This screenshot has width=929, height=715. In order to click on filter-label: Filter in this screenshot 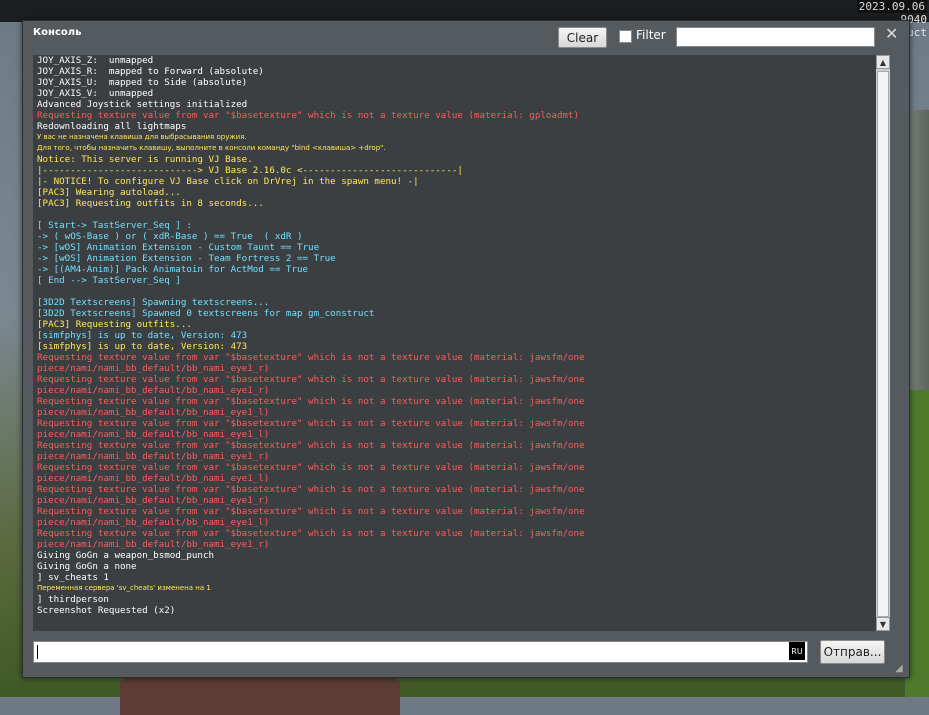, I will do `click(651, 35)`.